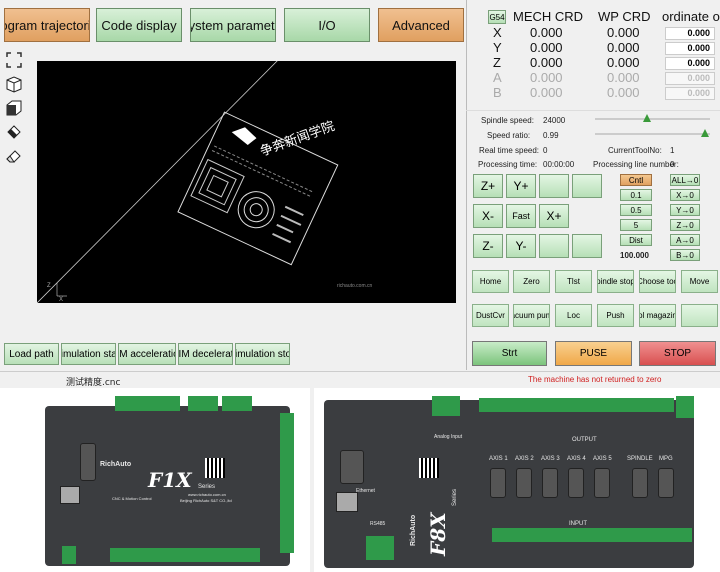 The height and width of the screenshot is (572, 720). Describe the element at coordinates (623, 62) in the screenshot. I see `axis-z-wp: 0.000` at that location.